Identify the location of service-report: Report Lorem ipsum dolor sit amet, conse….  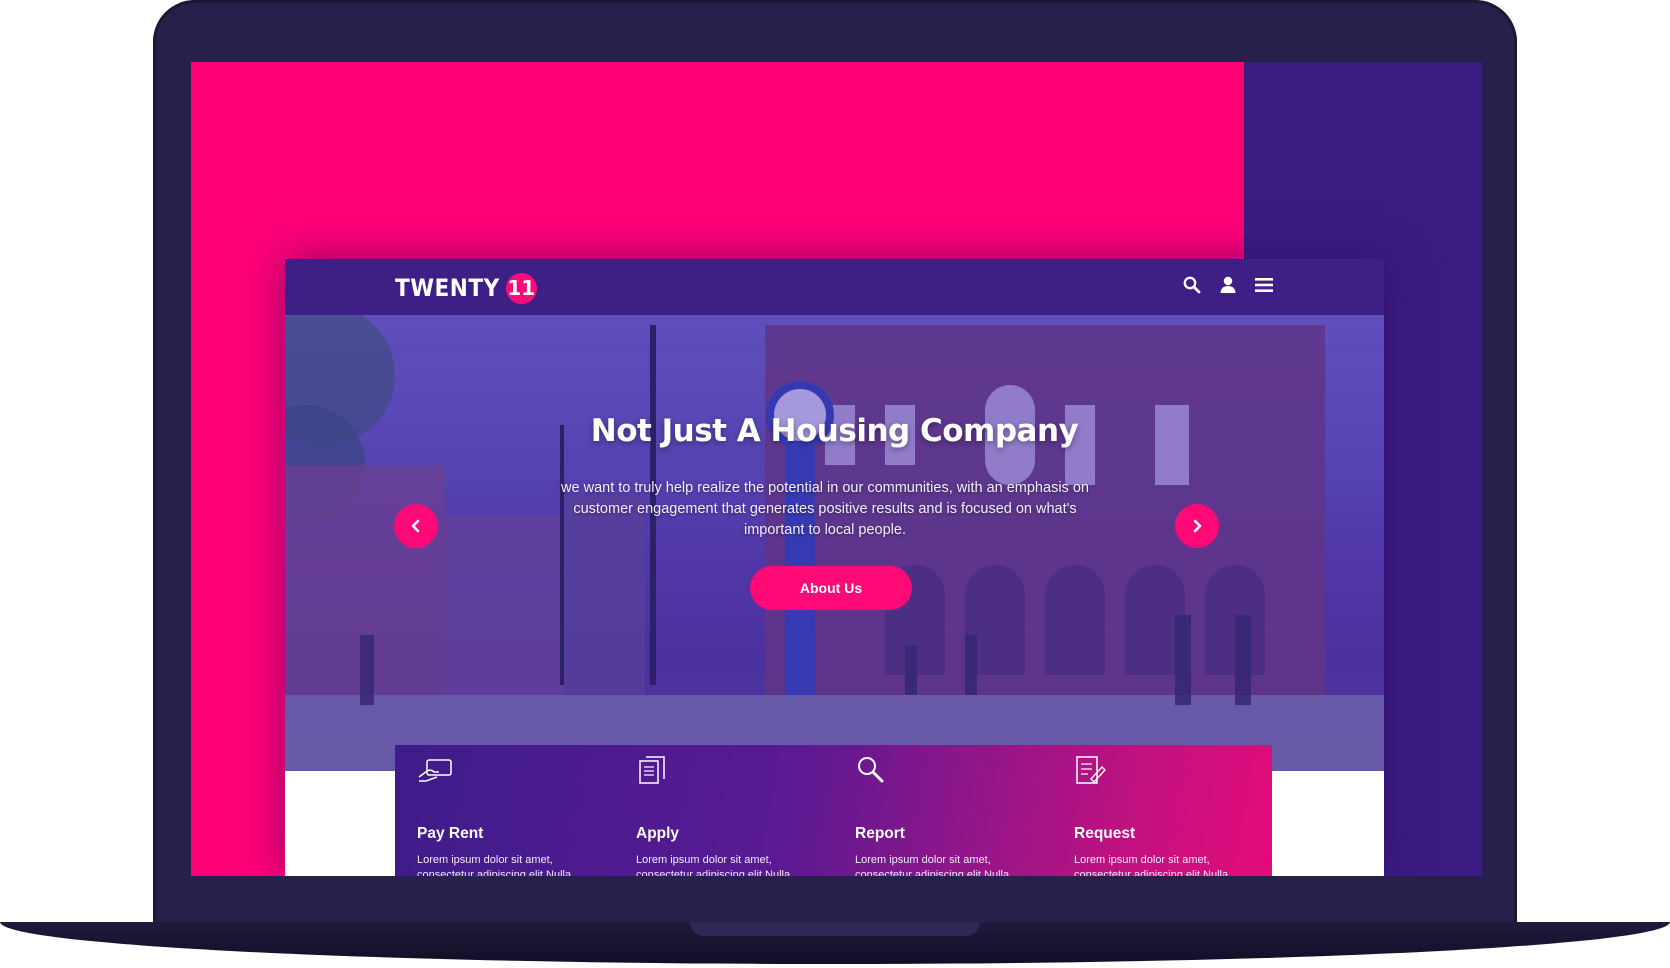
(942, 810).